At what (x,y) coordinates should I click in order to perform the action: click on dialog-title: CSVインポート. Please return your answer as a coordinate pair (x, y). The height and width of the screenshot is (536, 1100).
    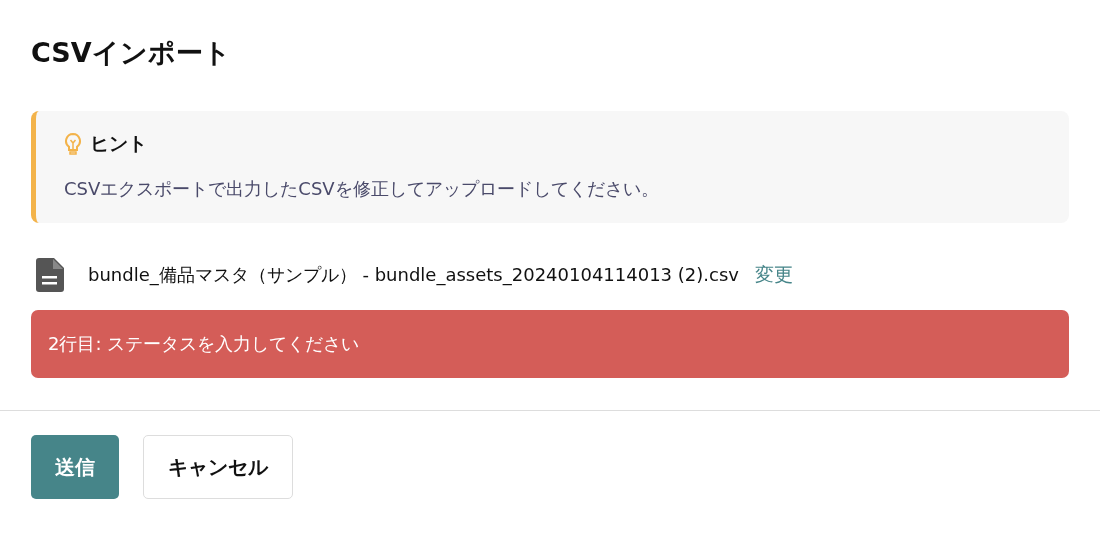
    Looking at the image, I should click on (131, 53).